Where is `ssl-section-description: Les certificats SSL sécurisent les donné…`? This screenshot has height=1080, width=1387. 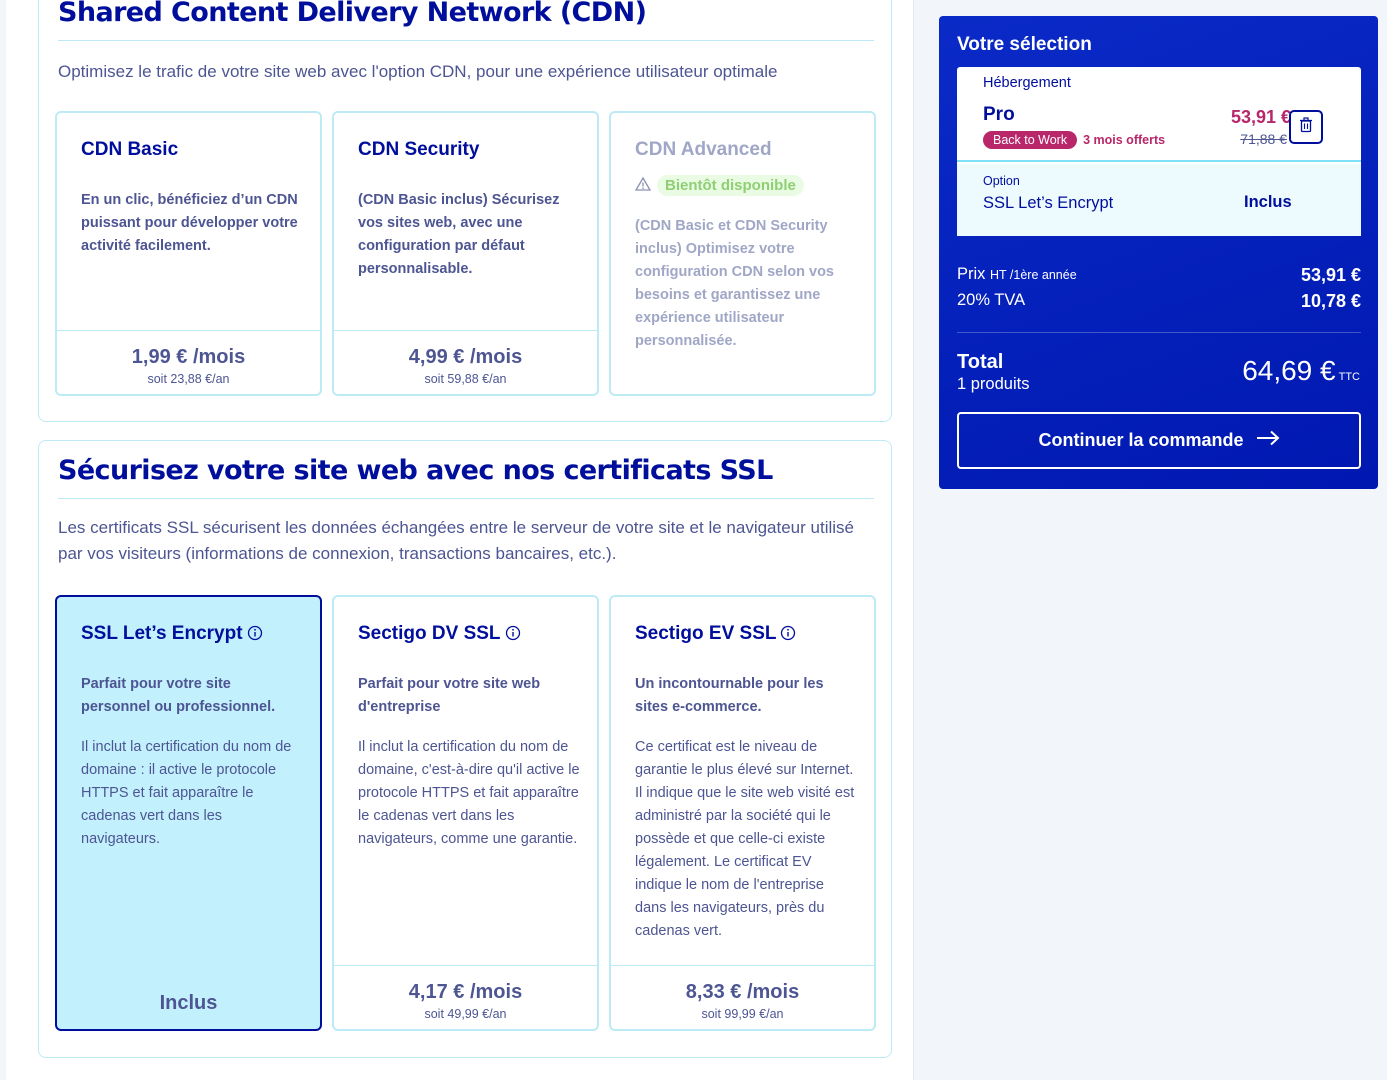
ssl-section-description: Les certificats SSL sécurisent les donné… is located at coordinates (456, 540).